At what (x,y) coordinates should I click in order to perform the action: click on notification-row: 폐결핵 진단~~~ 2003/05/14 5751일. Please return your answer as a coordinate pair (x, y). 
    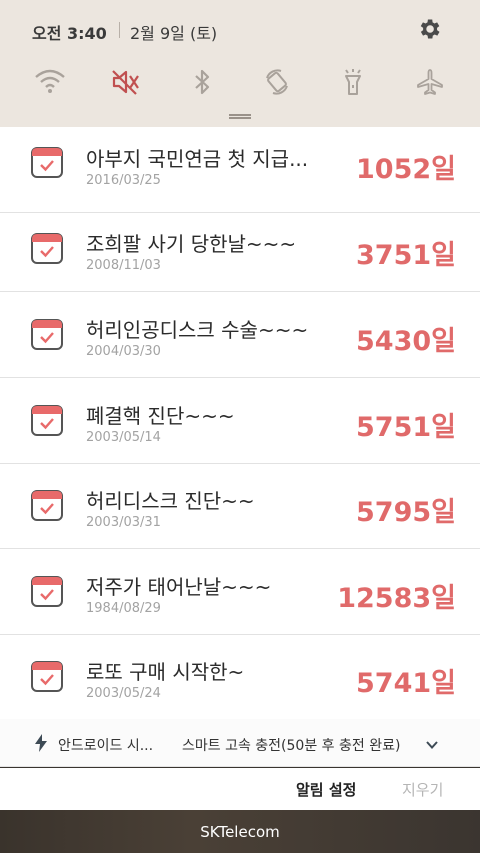
    Looking at the image, I should click on (240, 421).